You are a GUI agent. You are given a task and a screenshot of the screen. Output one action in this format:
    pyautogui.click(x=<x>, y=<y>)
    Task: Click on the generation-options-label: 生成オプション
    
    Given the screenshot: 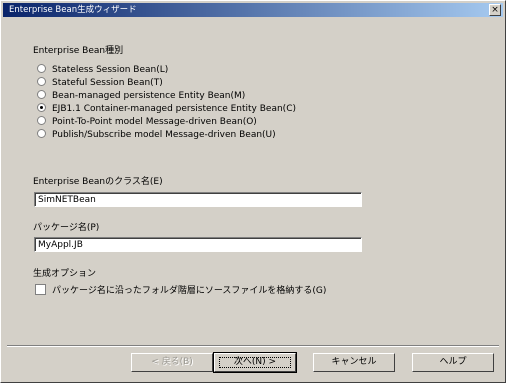 What is the action you would take?
    pyautogui.click(x=65, y=274)
    